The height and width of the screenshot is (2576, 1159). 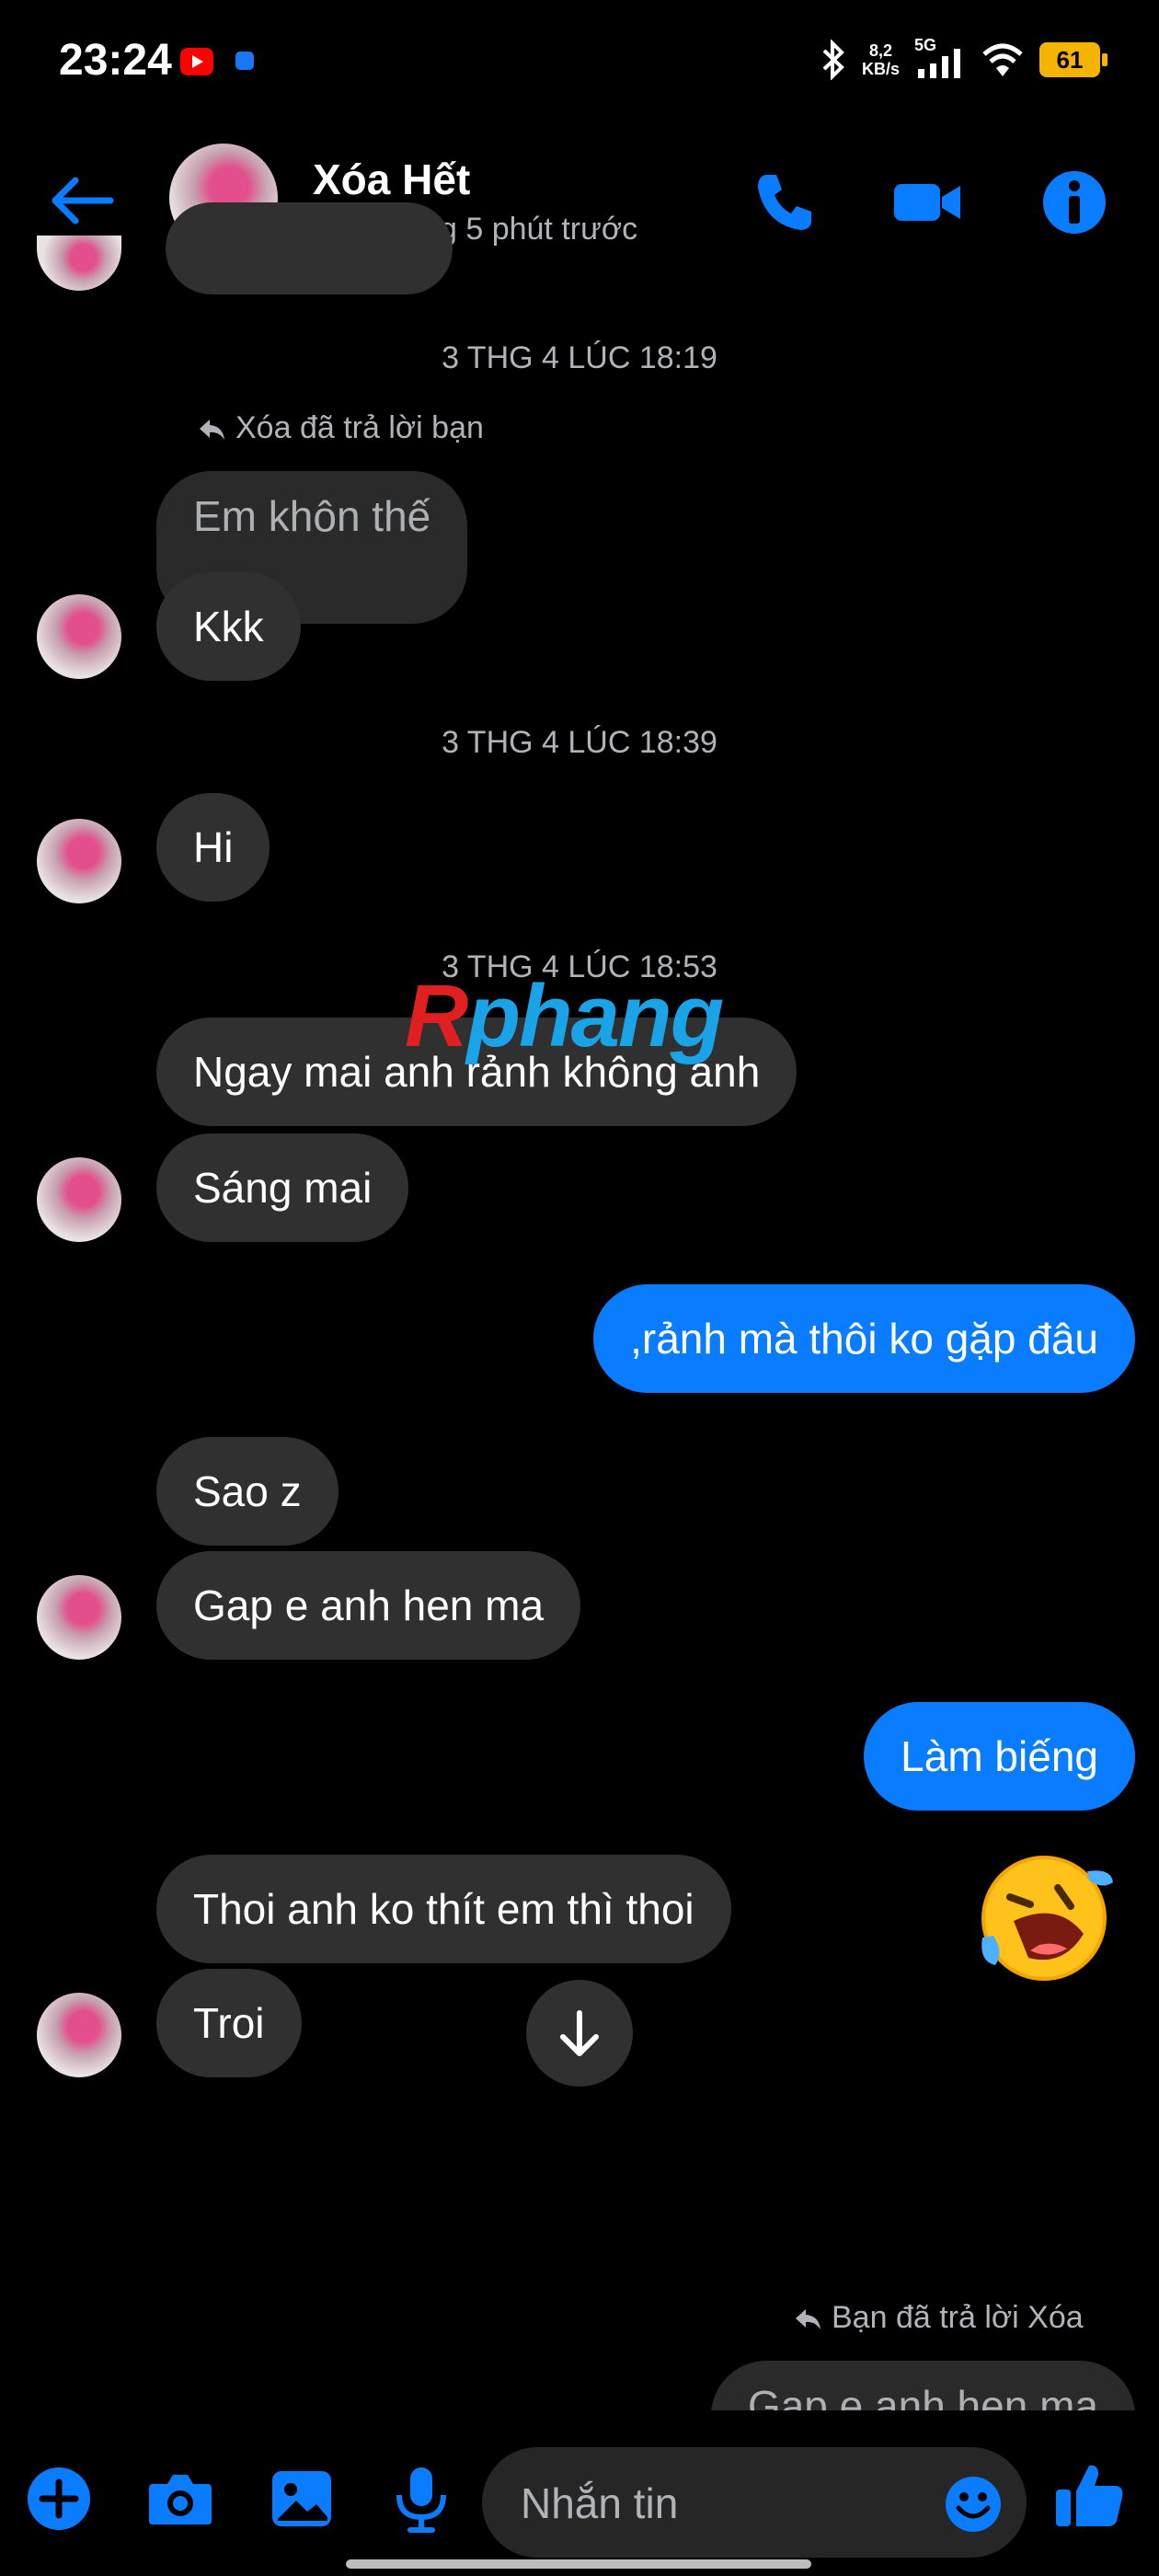 I want to click on network-speed-unit: KB/s, so click(x=880, y=69).